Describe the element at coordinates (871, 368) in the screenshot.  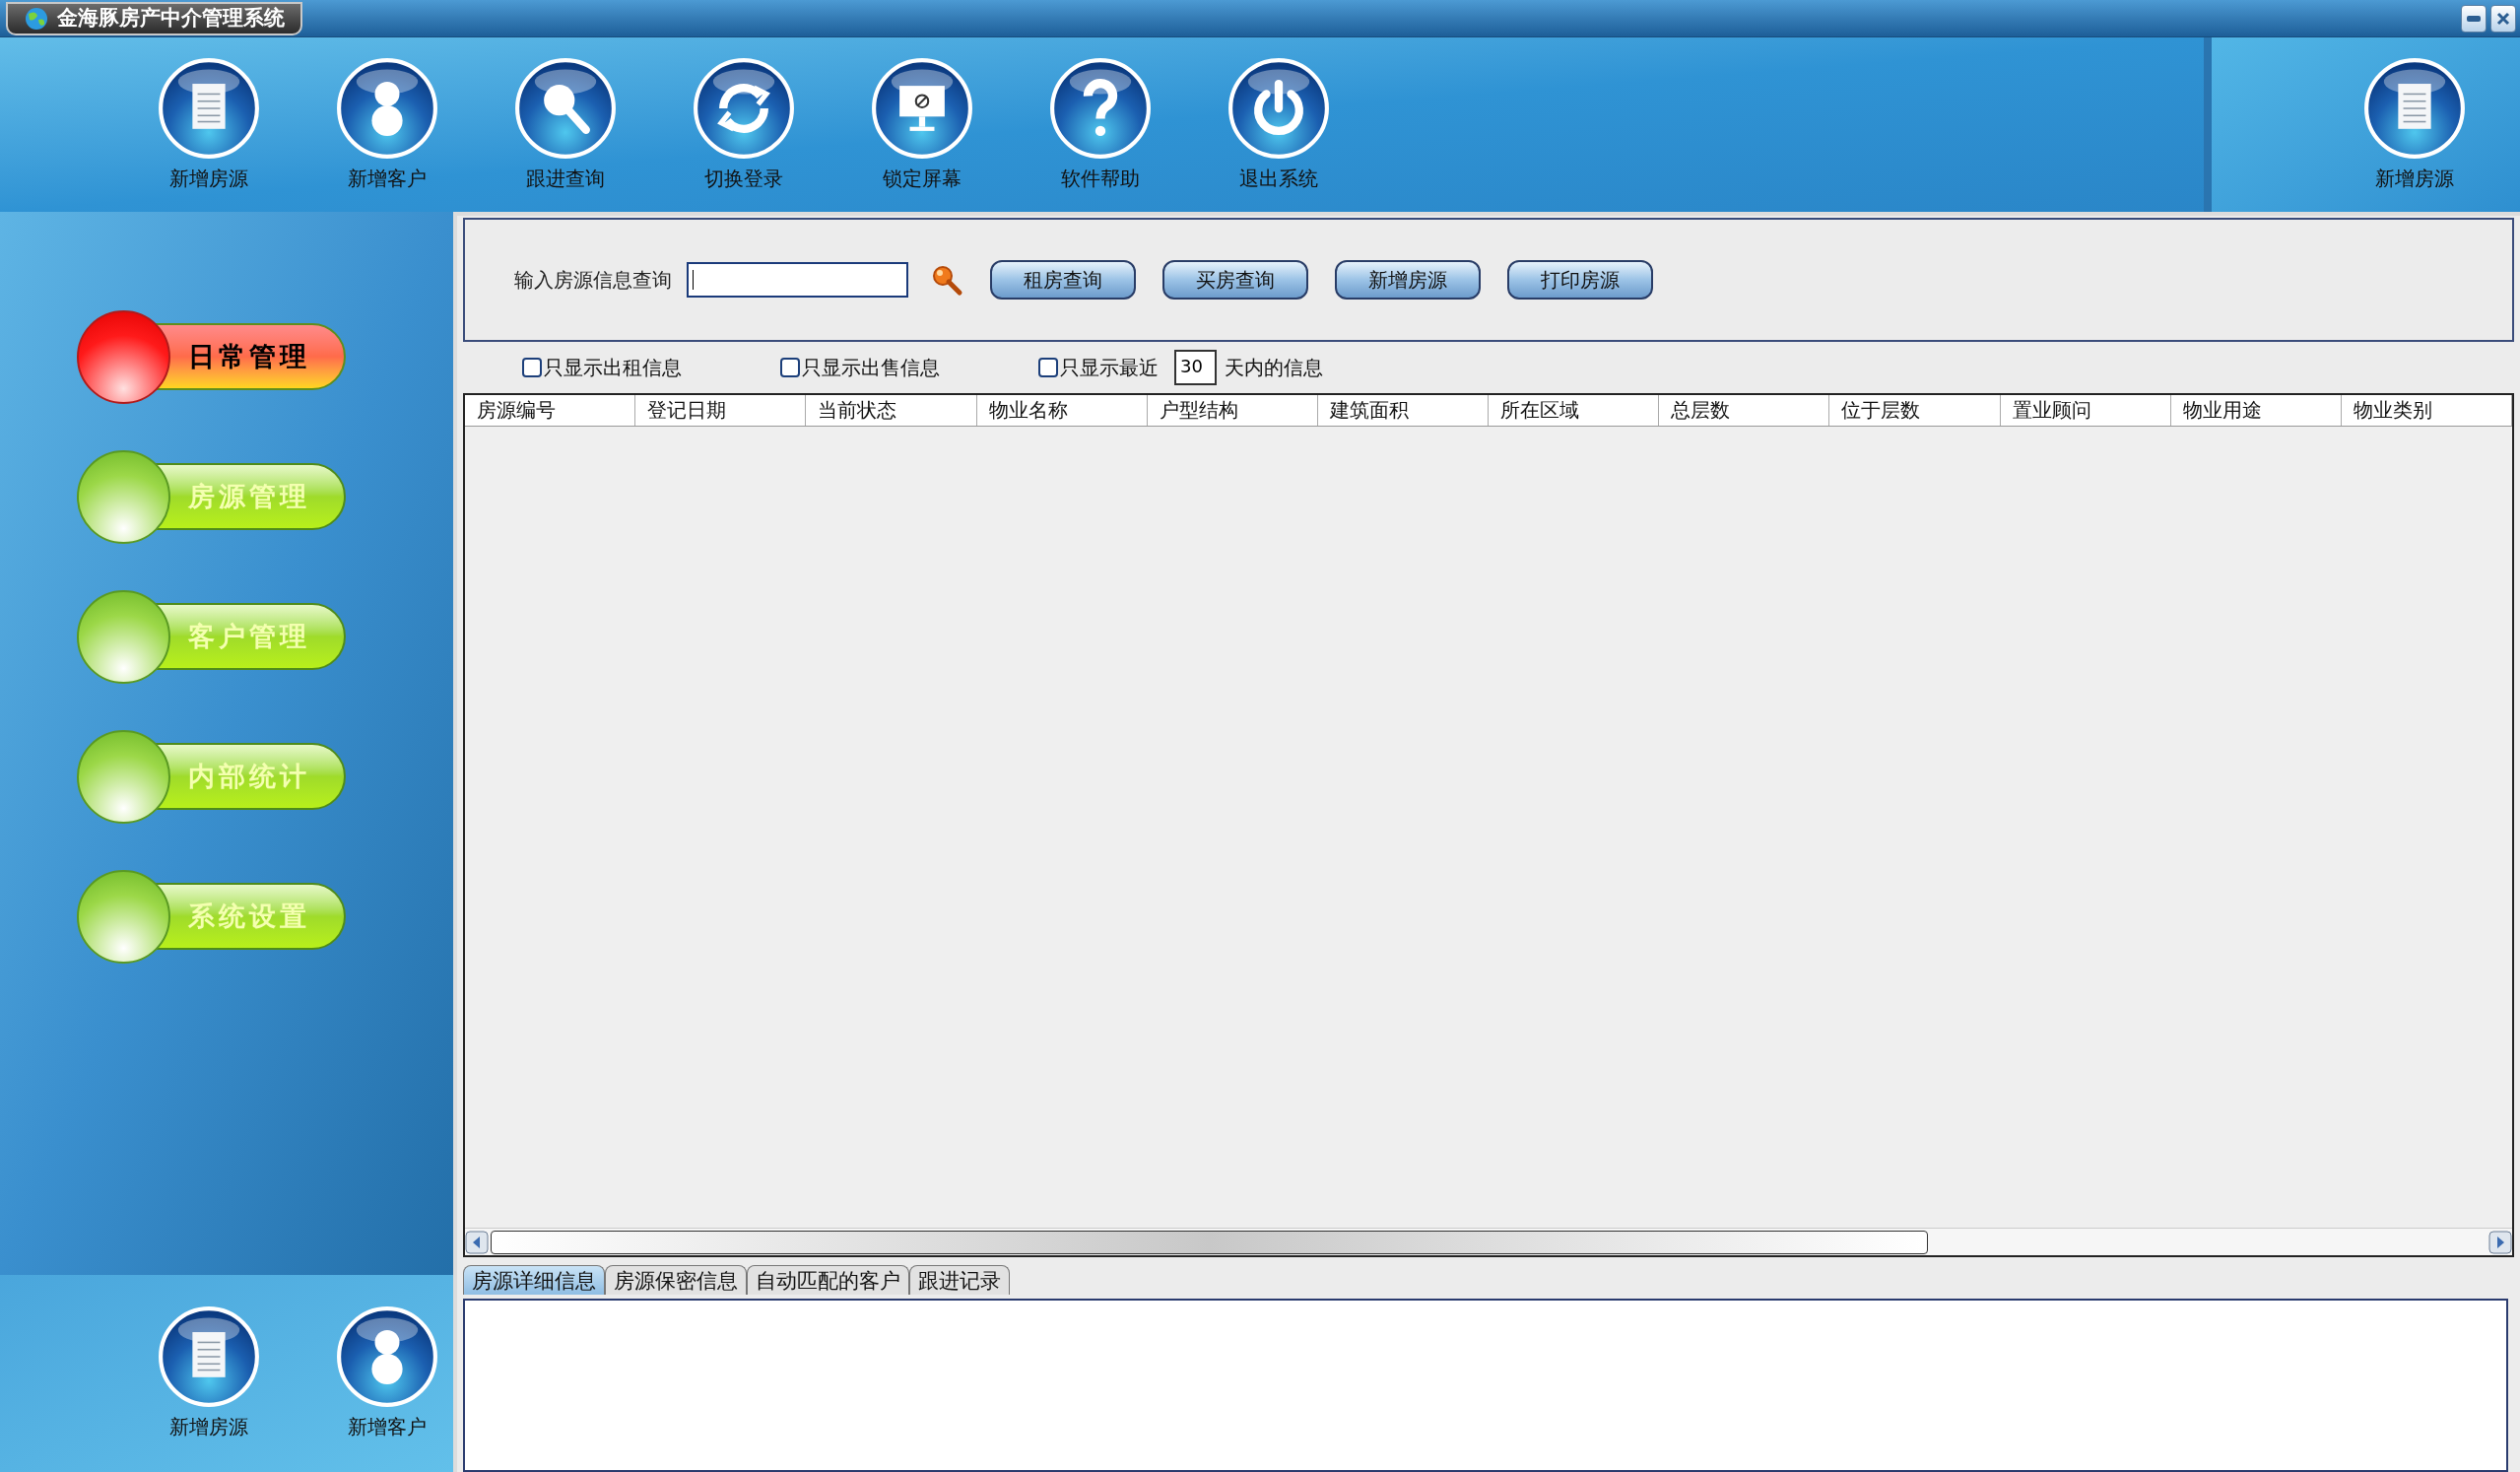
I see `checkbox-label: 只显示出售信息` at that location.